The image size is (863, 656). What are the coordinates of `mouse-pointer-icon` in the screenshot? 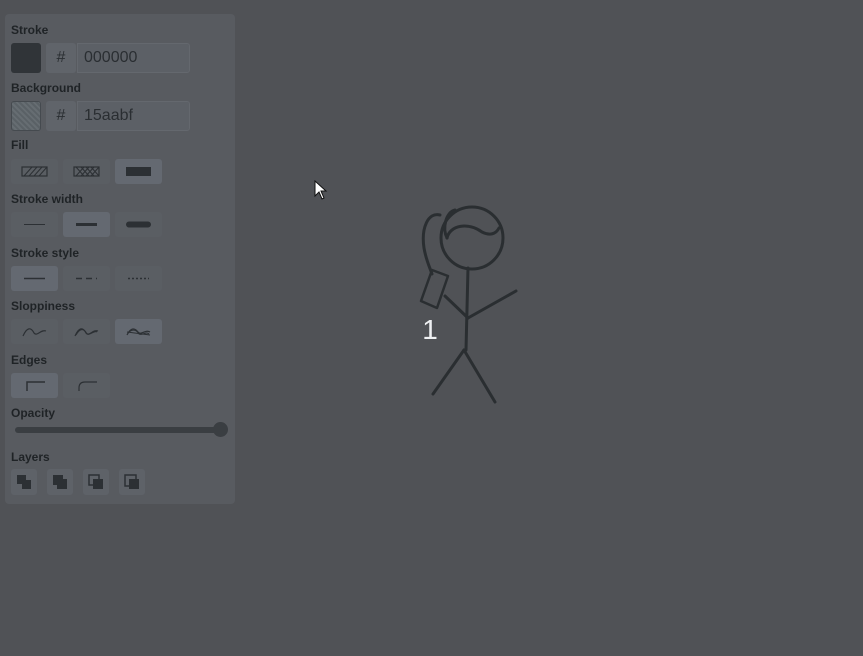 It's located at (321, 190).